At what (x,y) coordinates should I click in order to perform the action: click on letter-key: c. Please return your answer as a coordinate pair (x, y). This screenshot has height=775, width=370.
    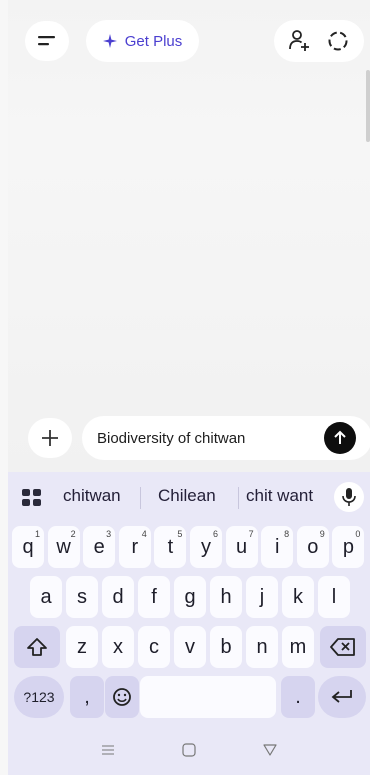
    Looking at the image, I should click on (154, 647).